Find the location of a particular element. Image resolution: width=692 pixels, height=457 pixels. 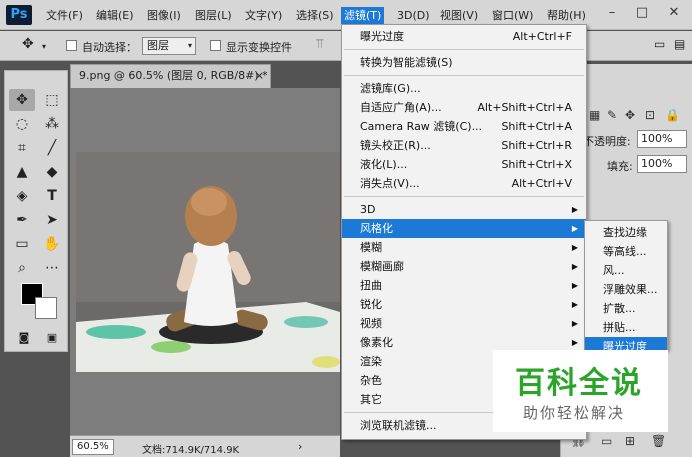

filter-menu-item-shortcut: Shift+Ctrl+R is located at coordinates (536, 145).